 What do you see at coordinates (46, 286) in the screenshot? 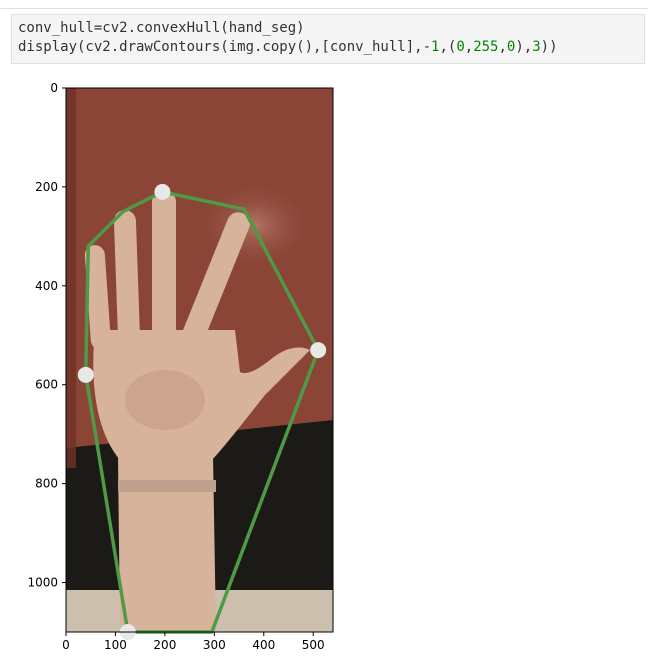
I see `y-tick-label: 400` at bounding box center [46, 286].